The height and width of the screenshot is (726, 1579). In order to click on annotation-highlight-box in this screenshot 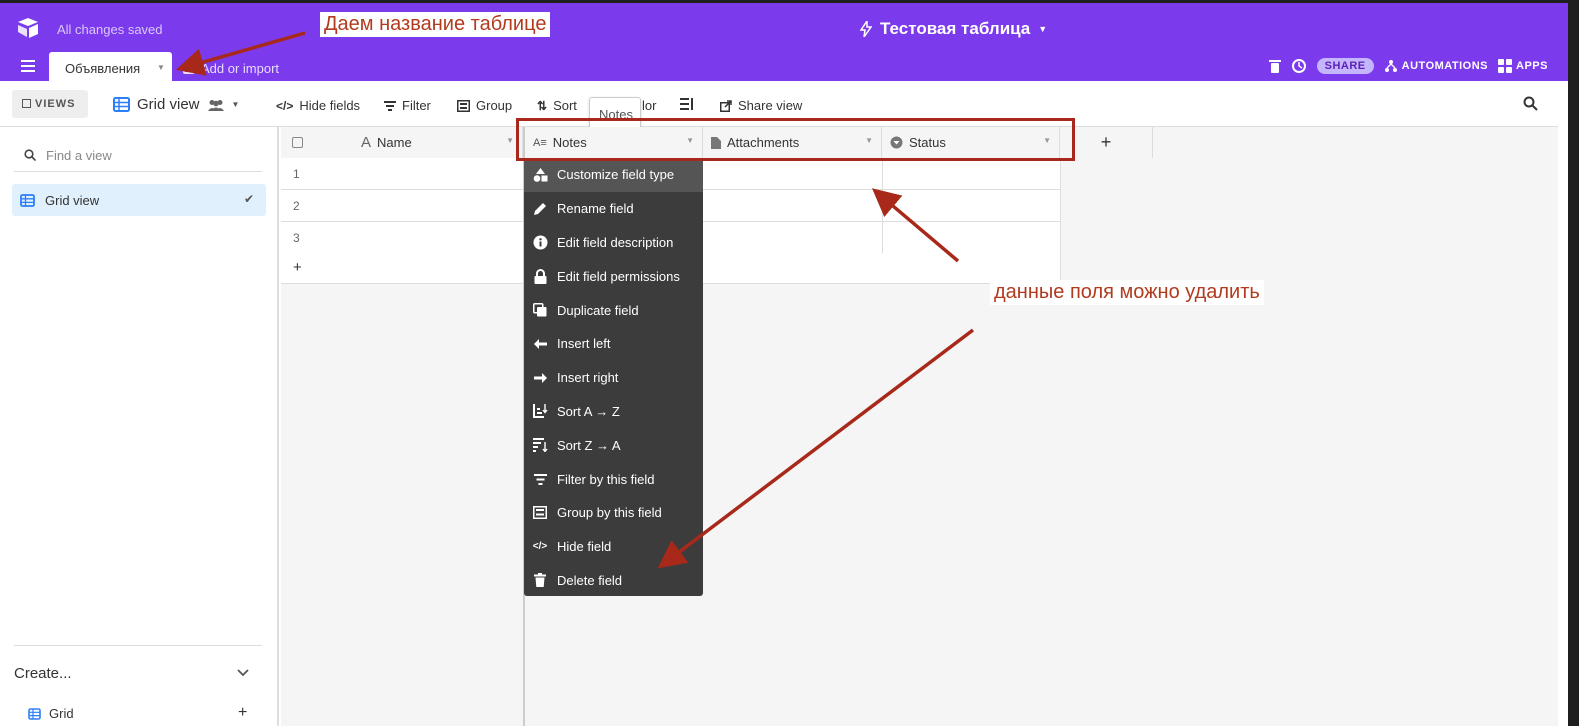, I will do `click(795, 139)`.